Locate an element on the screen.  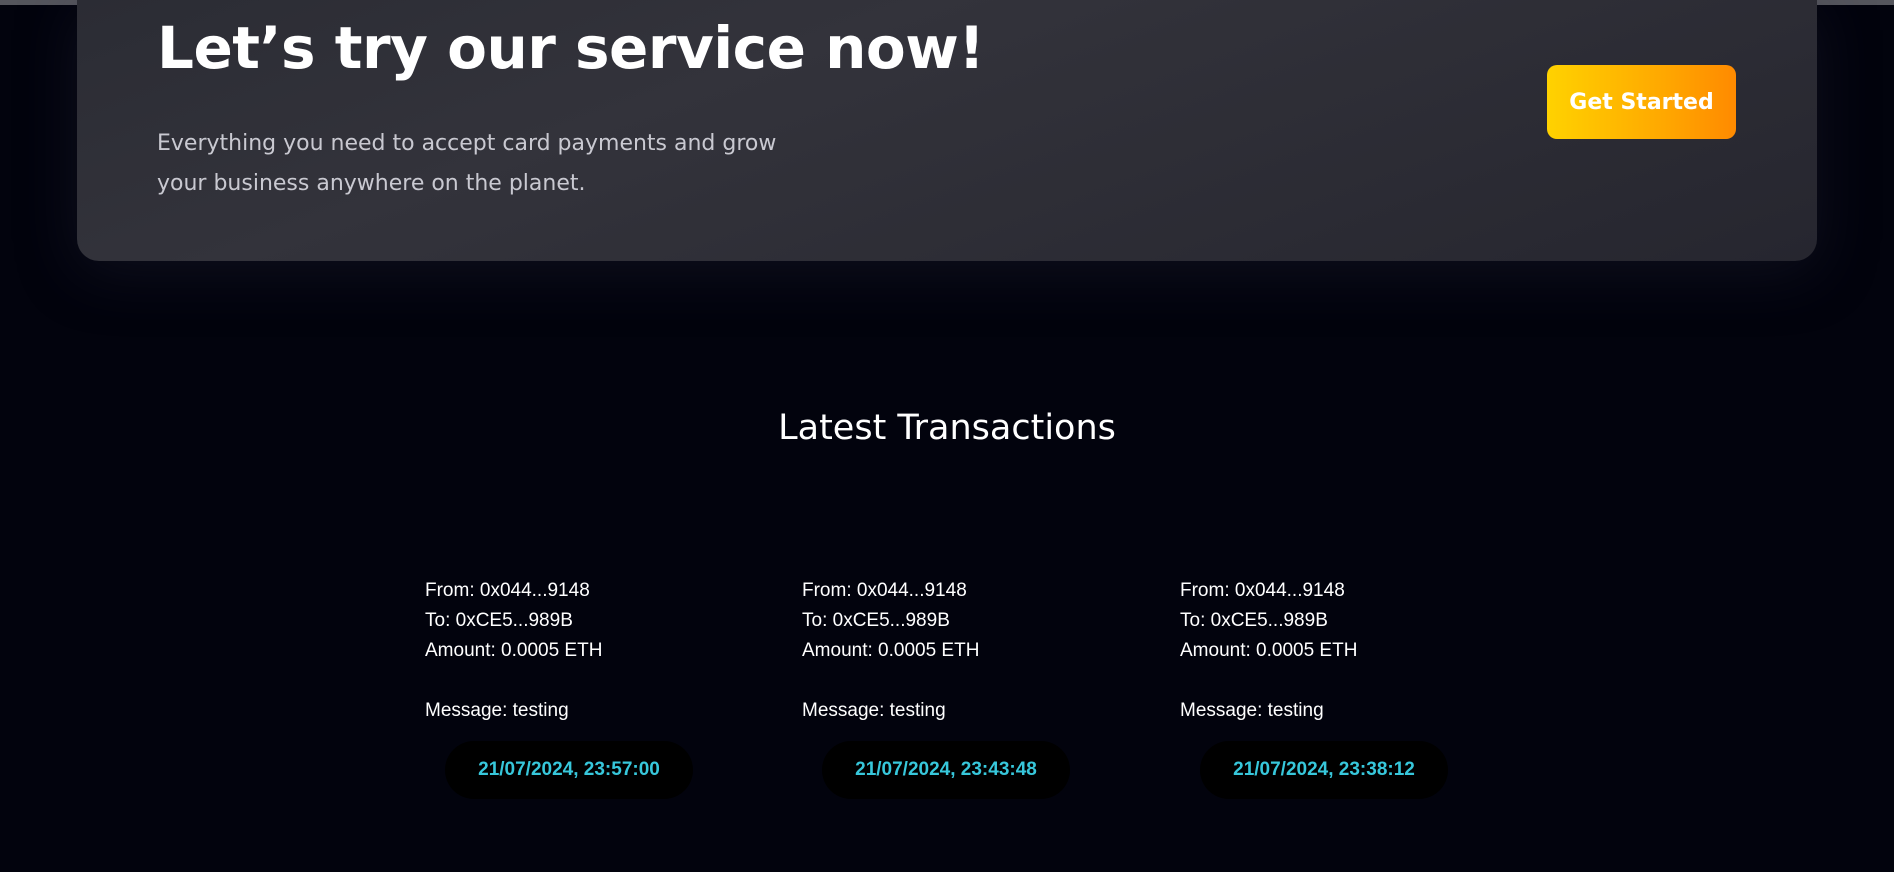
cta-title: Let’s try our service now! is located at coordinates (571, 48).